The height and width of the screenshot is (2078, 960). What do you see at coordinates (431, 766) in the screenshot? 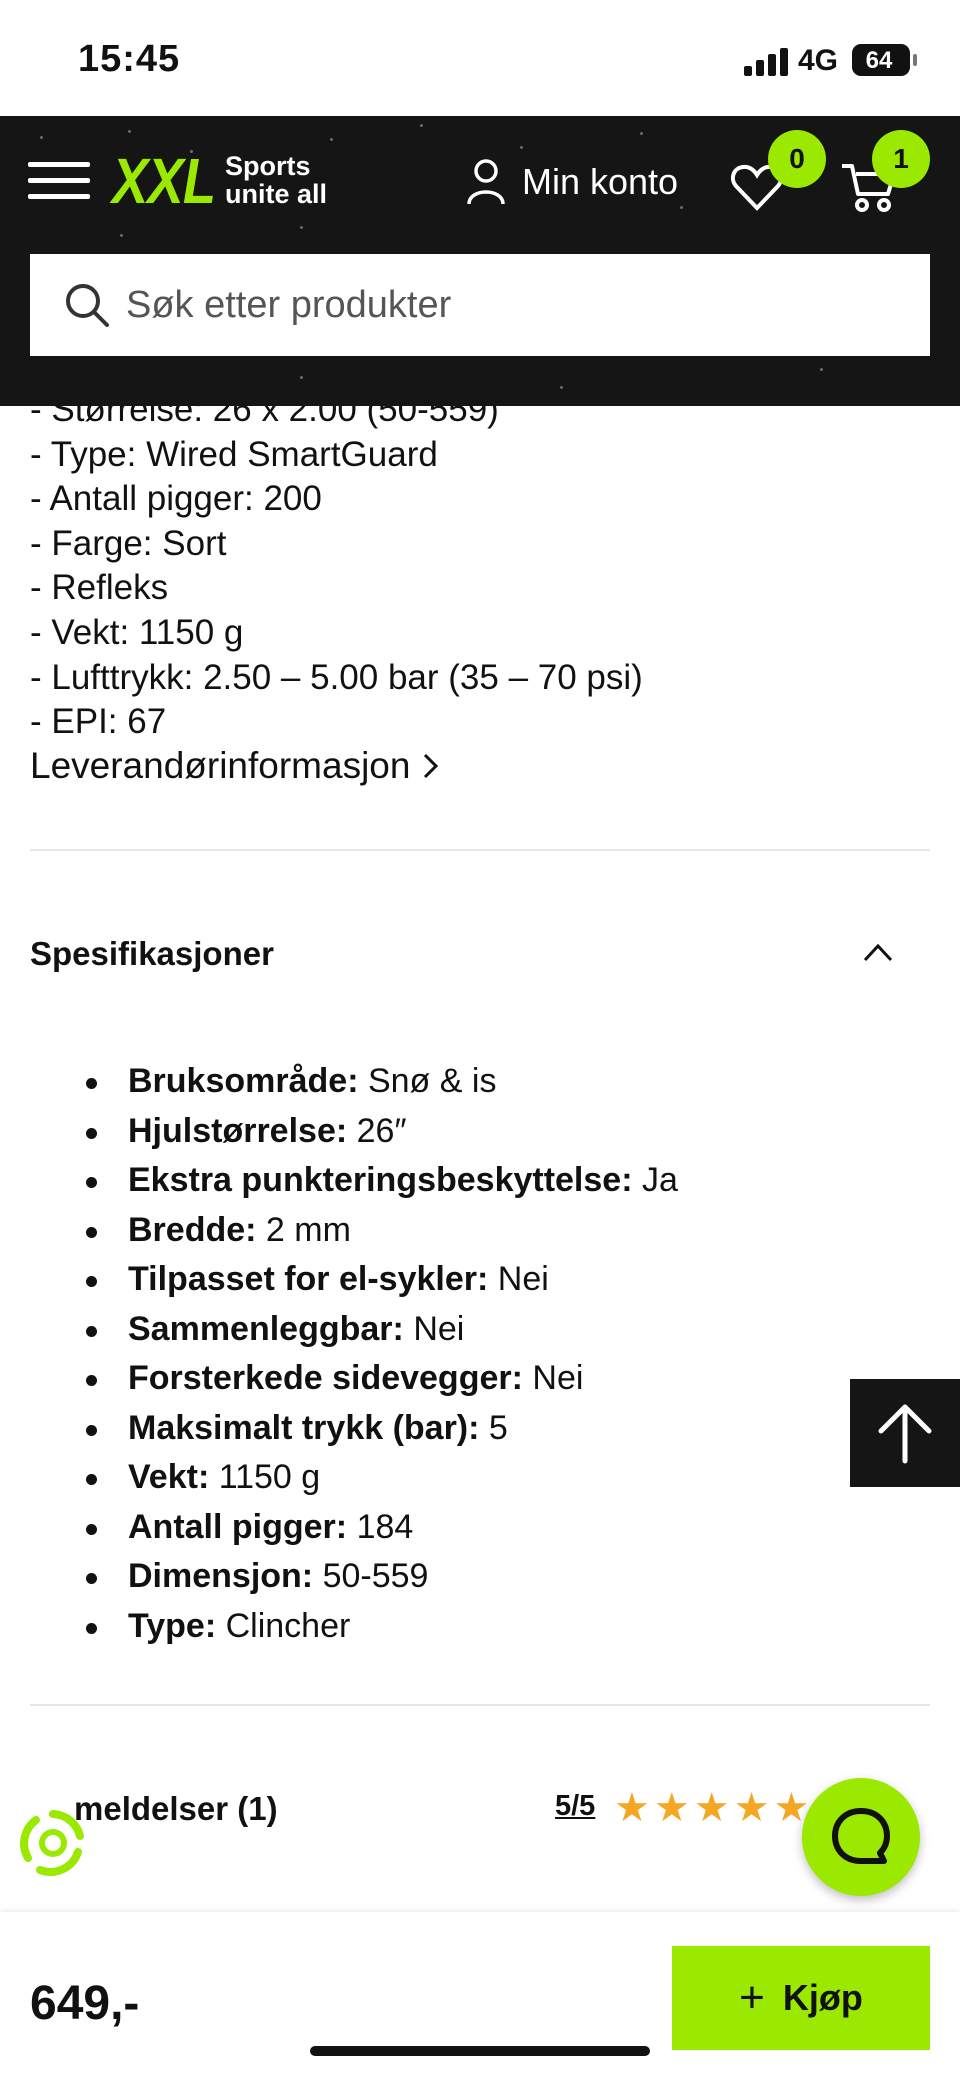
I see `chevron-right-icon` at bounding box center [431, 766].